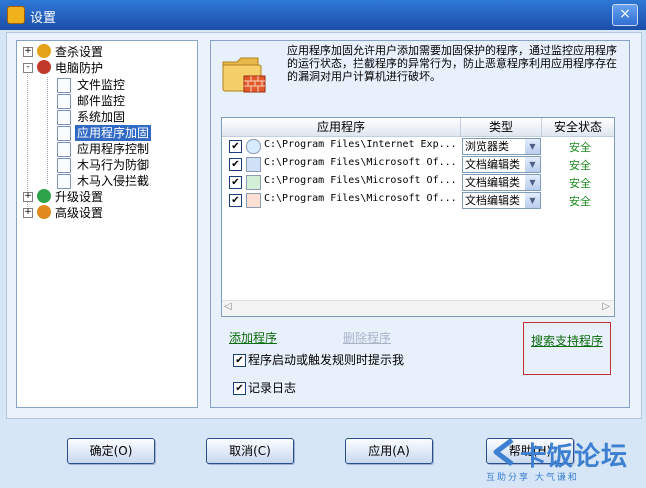 Image resolution: width=646 pixels, height=488 pixels. Describe the element at coordinates (113, 181) in the screenshot. I see `tree-item-label: 木马入侵拦截` at that location.